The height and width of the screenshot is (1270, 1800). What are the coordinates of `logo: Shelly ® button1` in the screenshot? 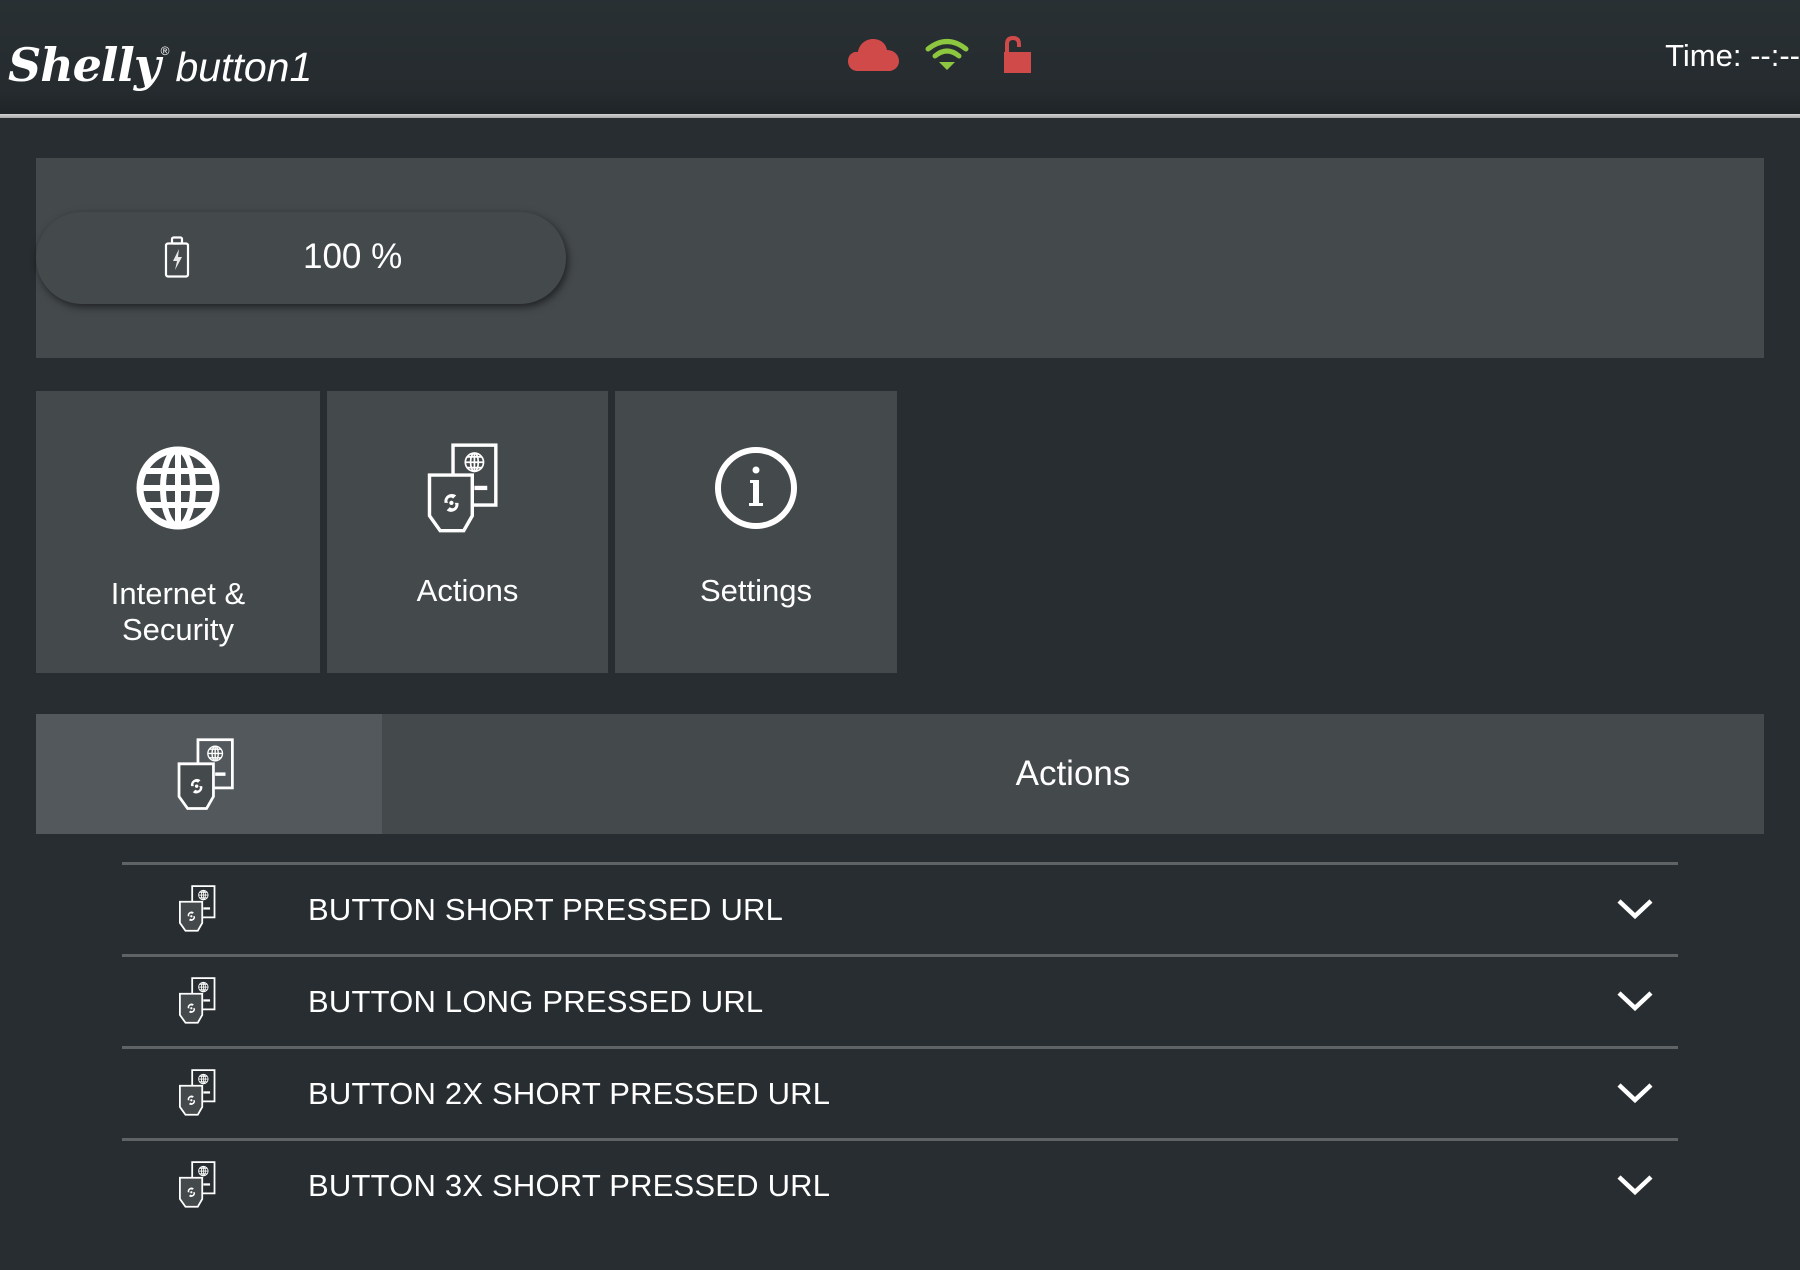 It's located at (160, 58).